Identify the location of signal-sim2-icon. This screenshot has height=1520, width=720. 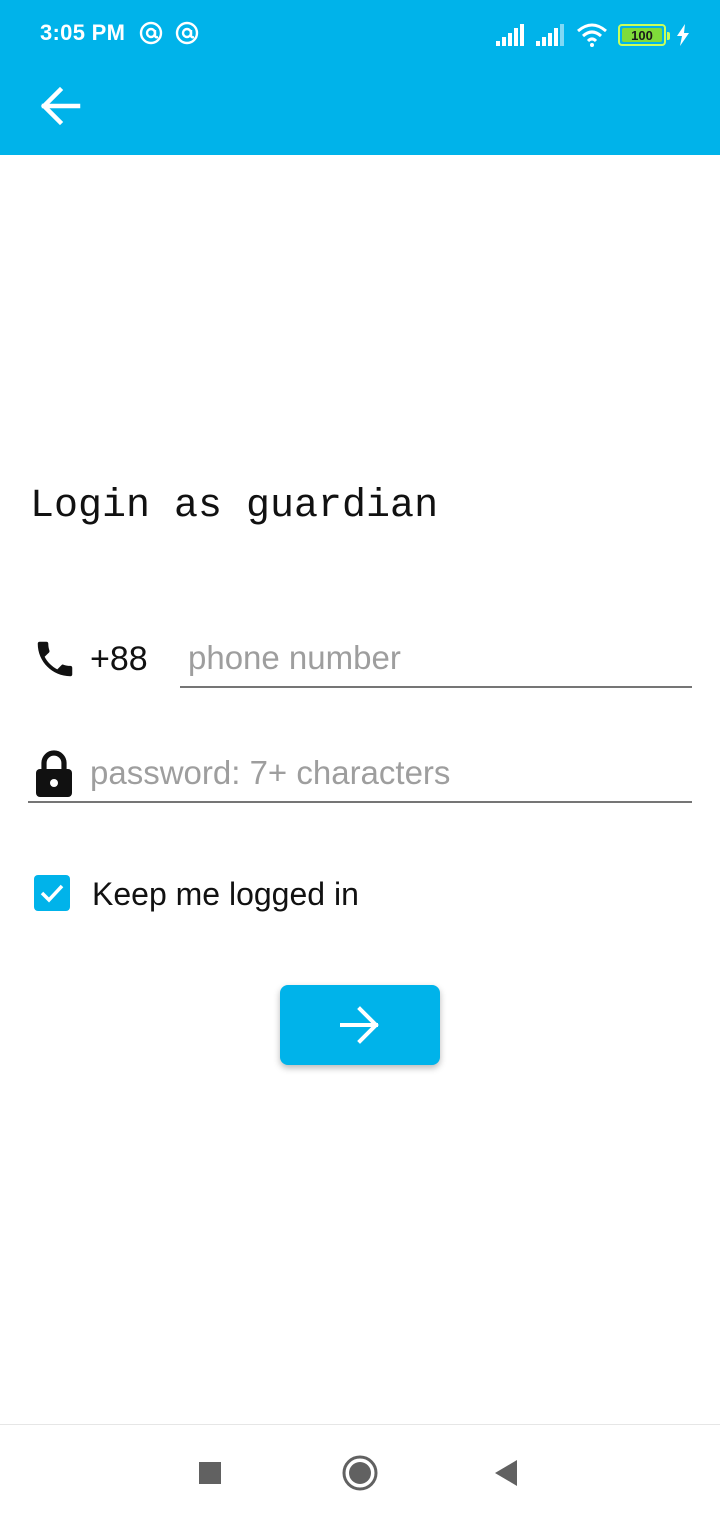
(550, 35).